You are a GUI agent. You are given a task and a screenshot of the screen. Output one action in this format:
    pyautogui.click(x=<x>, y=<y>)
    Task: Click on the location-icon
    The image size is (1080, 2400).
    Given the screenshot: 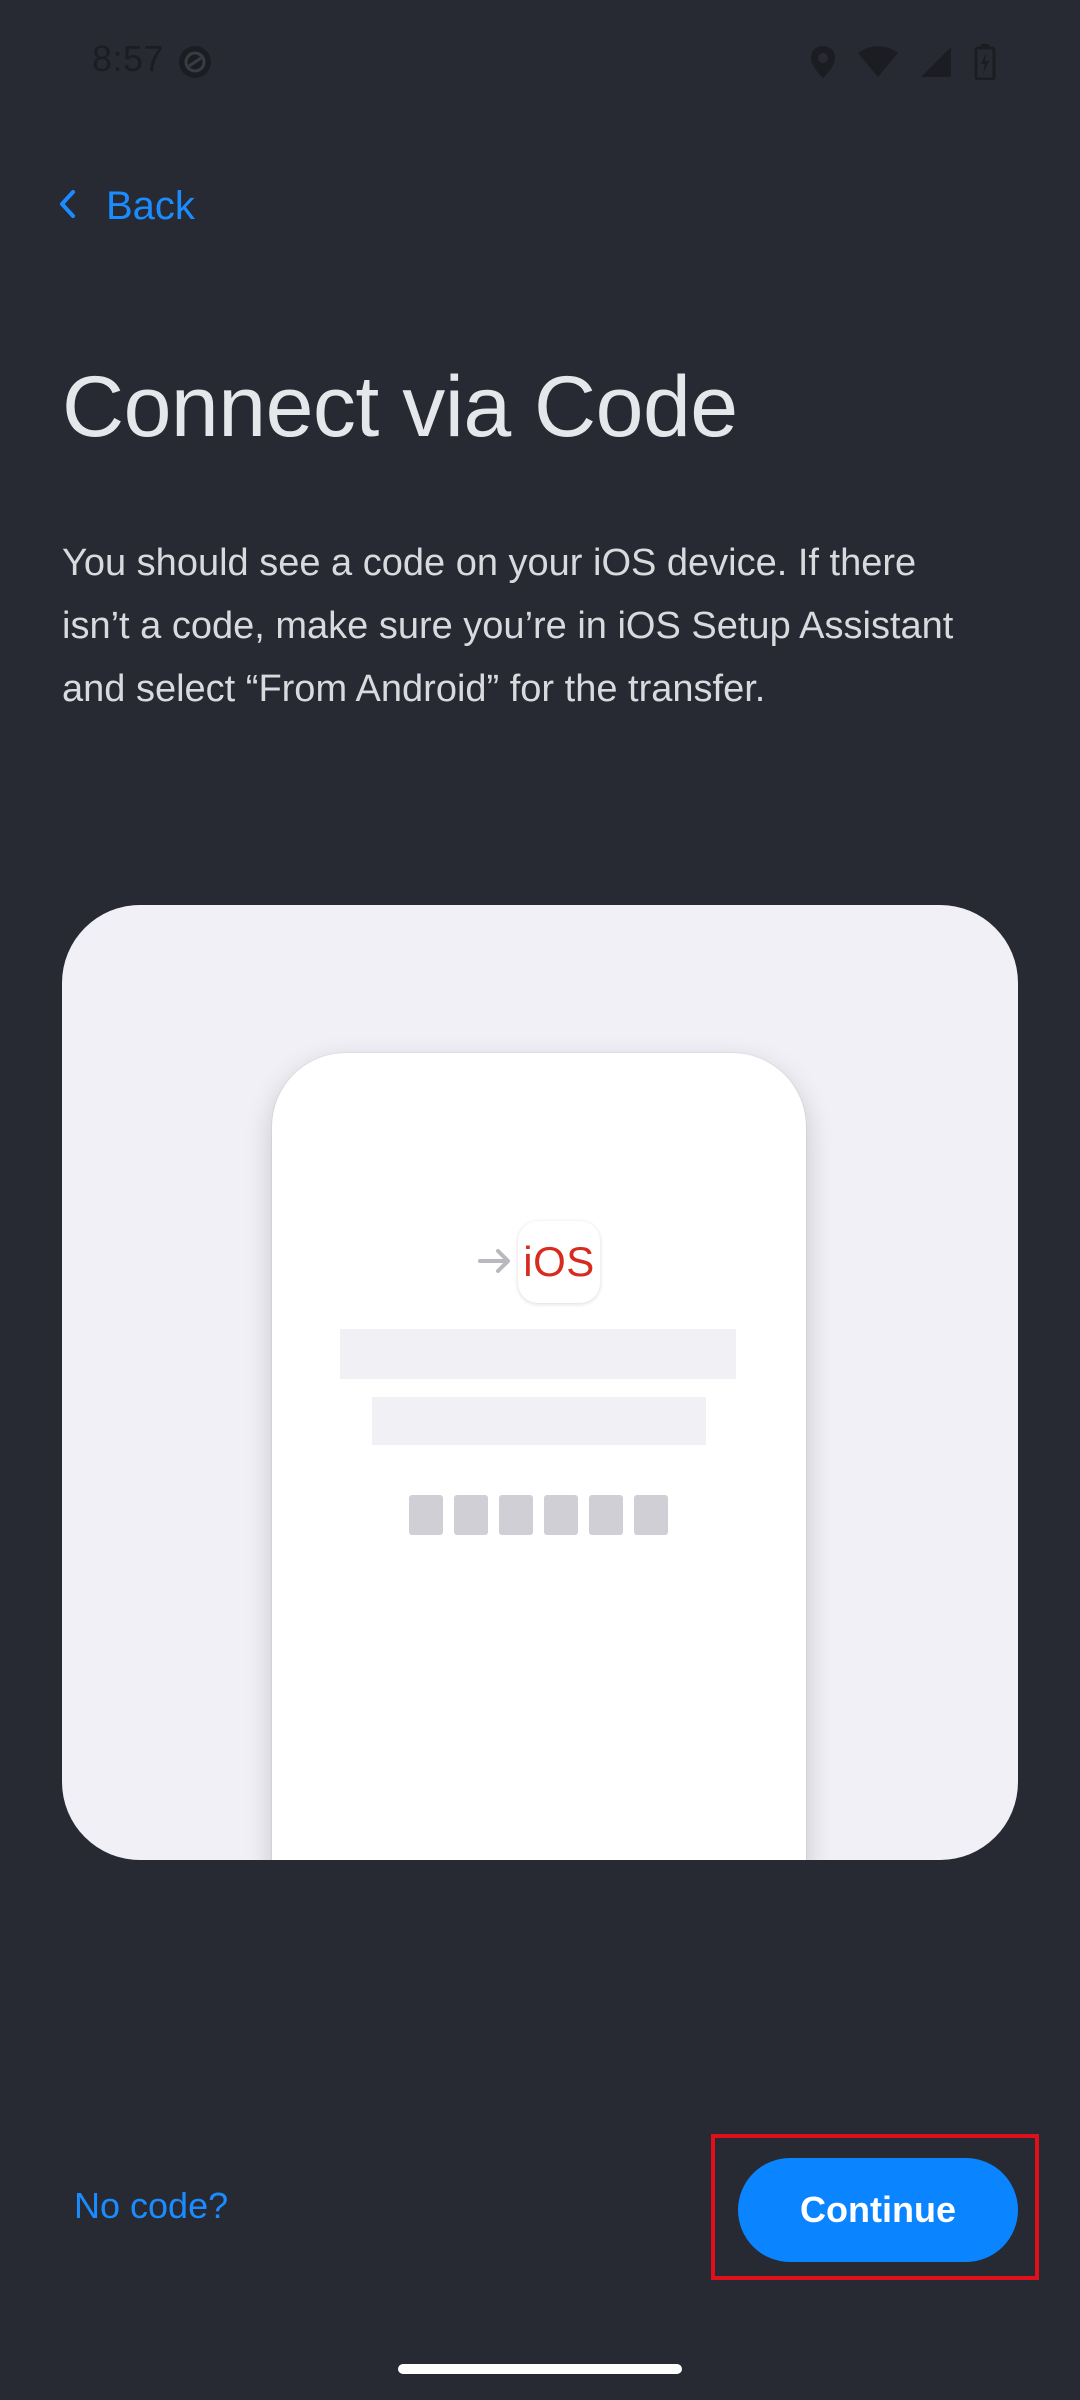 What is the action you would take?
    pyautogui.click(x=823, y=62)
    